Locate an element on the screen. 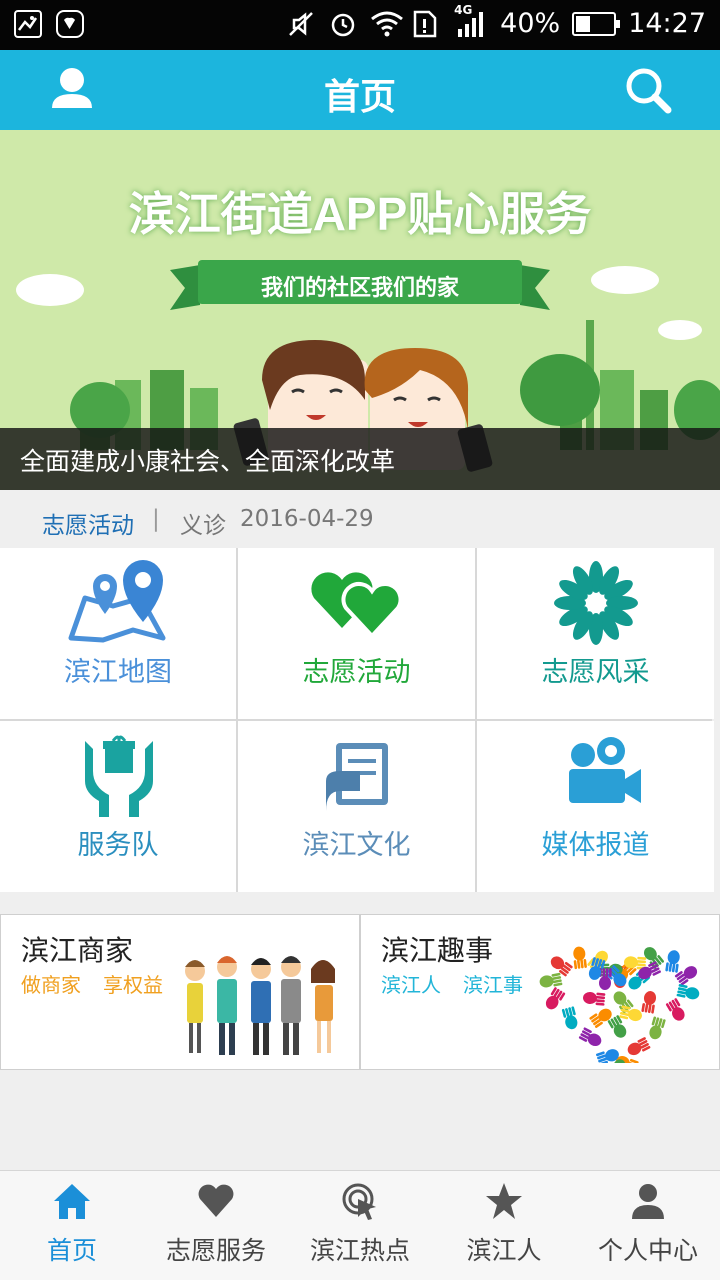  promo-merchants: 滨江商家 做商家 享权益 is located at coordinates (180, 992).